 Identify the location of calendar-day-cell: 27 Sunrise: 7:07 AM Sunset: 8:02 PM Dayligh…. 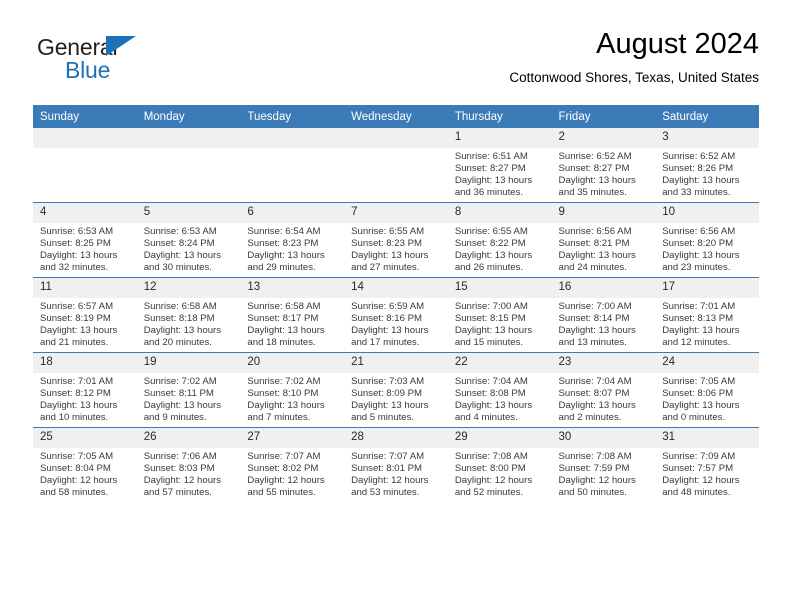
(292, 464).